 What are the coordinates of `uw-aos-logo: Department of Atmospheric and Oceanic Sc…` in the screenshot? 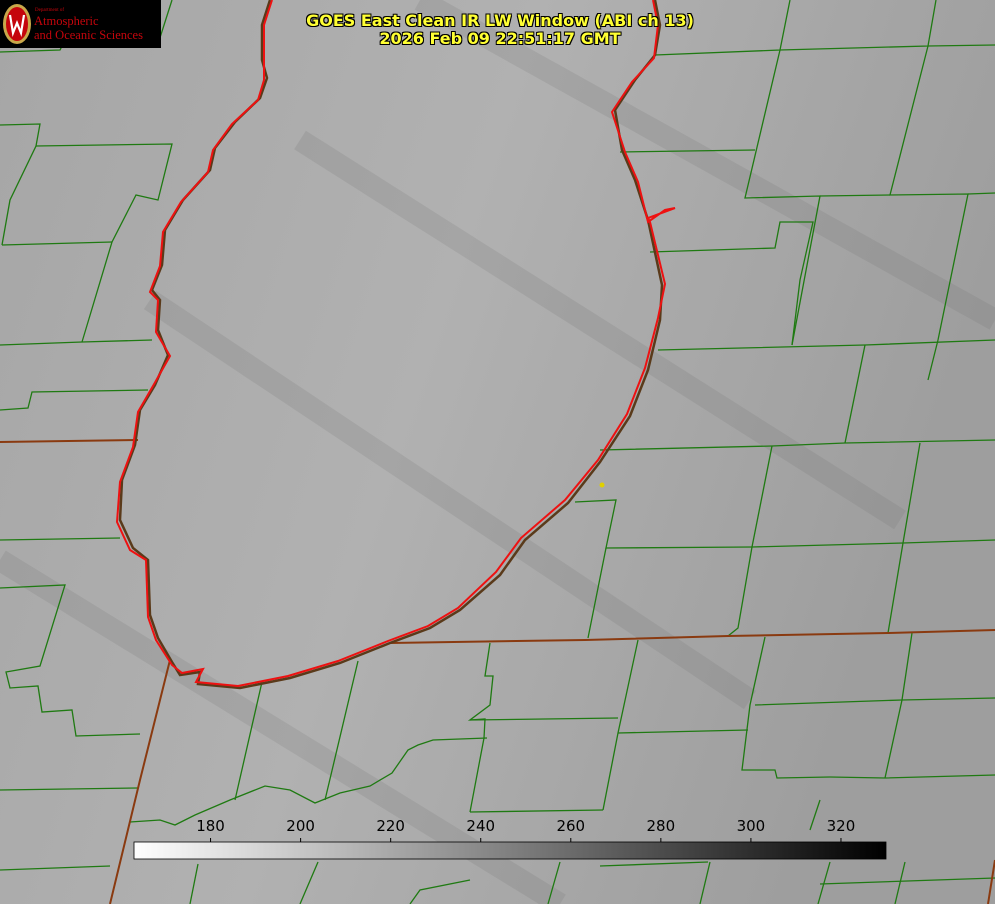 It's located at (80, 24).